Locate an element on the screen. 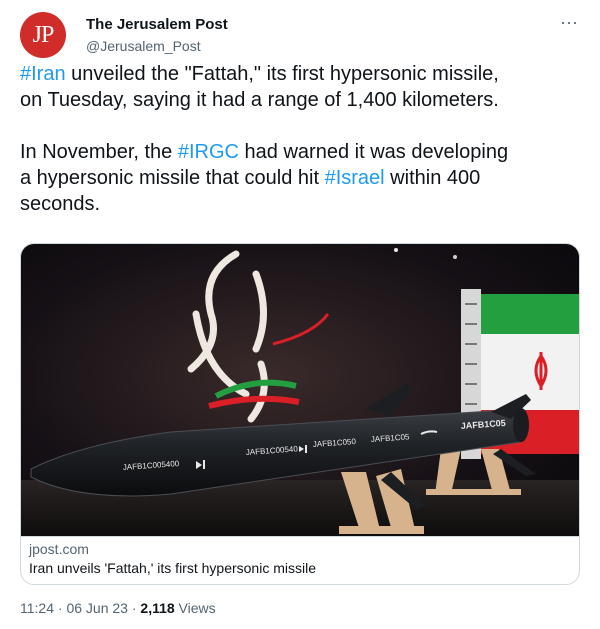 This screenshot has height=629, width=600. tweet-text-part: In November, the is located at coordinates (99, 152).